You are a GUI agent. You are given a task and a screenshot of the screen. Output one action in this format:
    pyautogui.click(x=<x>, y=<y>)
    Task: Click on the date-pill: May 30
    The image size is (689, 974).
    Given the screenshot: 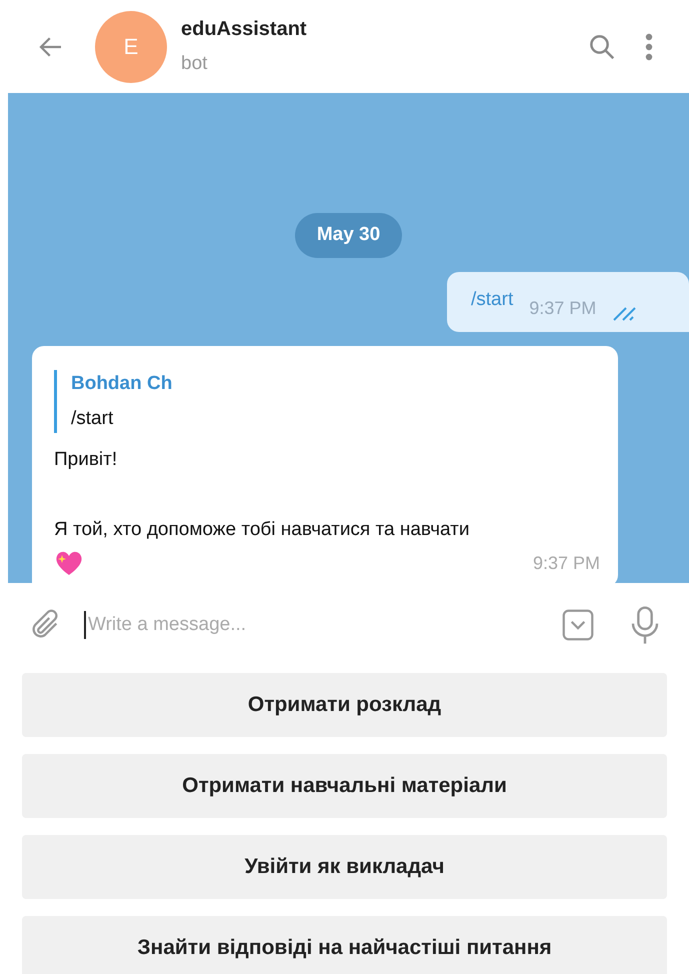 What is the action you would take?
    pyautogui.click(x=348, y=235)
    